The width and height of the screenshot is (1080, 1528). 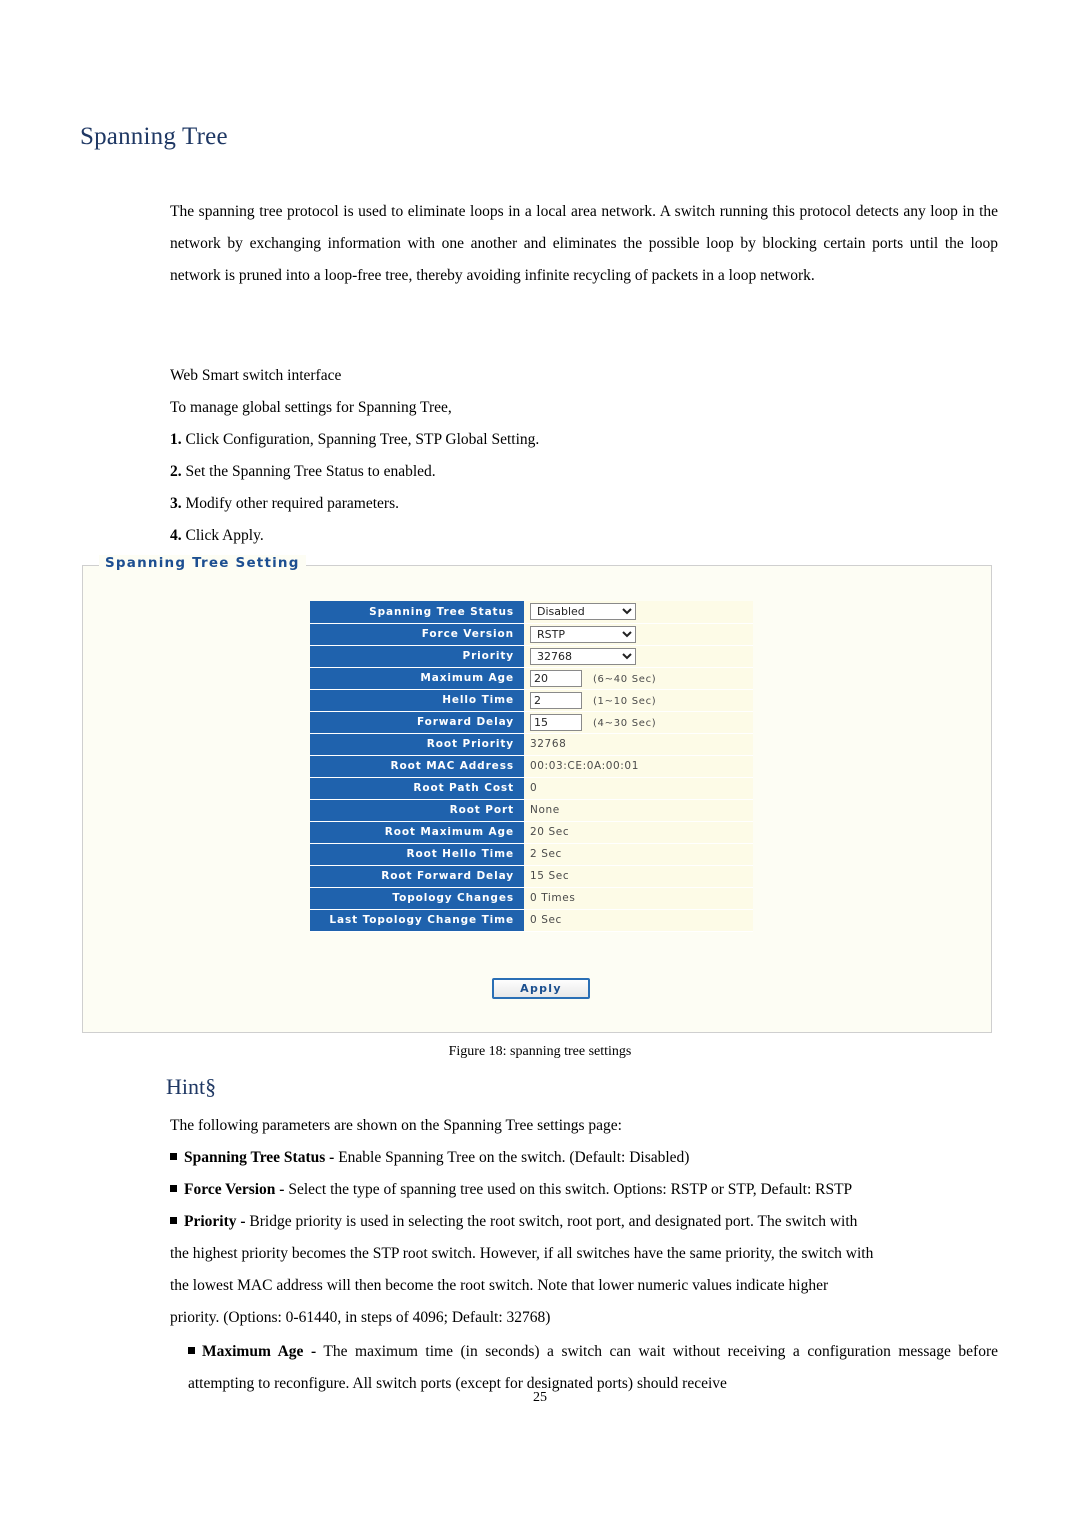 I want to click on force-version-select: RSTP STP, so click(x=583, y=634).